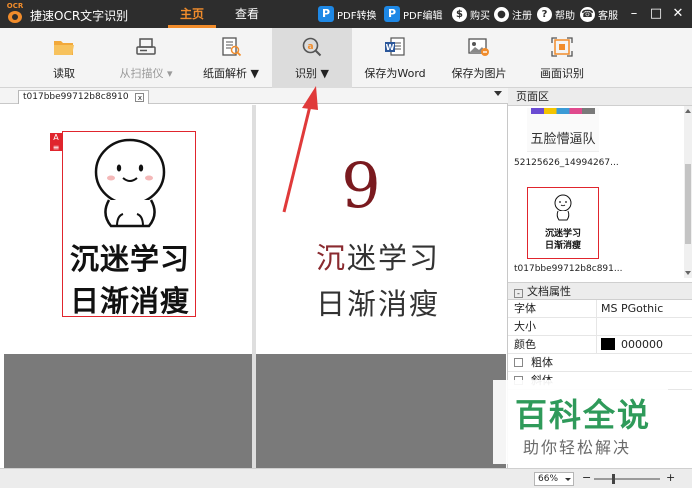 This screenshot has height=488, width=692. I want to click on recognize-button: a 识别 ▼, so click(312, 58).